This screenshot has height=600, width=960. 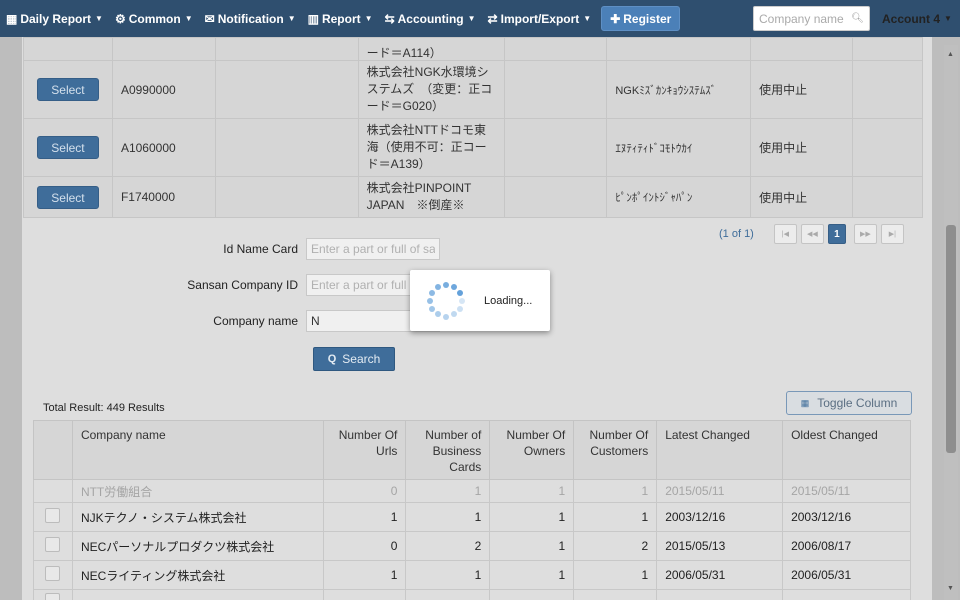 What do you see at coordinates (679, 147) in the screenshot?
I see `company-kana-cell: ｴﾇﾃｨﾃｨﾄﾞｺﾓﾄｳｶｲ` at bounding box center [679, 147].